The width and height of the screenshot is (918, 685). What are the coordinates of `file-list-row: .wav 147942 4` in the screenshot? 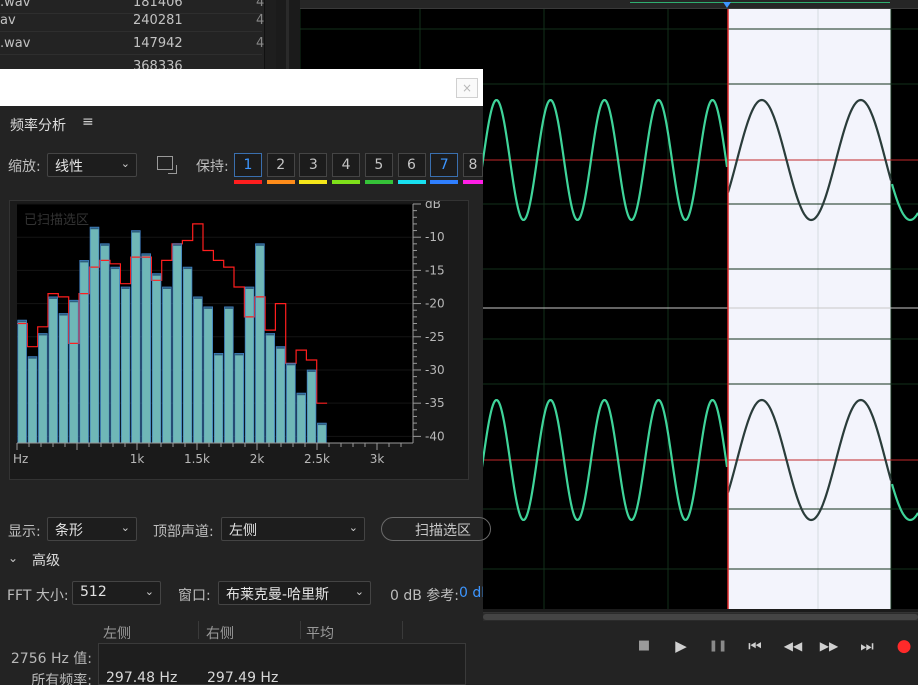 It's located at (132, 44).